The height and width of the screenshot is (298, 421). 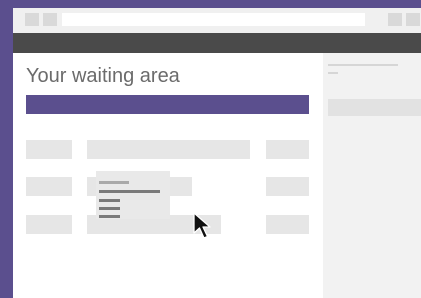 I want to click on dropdown-menu, so click(x=133, y=195).